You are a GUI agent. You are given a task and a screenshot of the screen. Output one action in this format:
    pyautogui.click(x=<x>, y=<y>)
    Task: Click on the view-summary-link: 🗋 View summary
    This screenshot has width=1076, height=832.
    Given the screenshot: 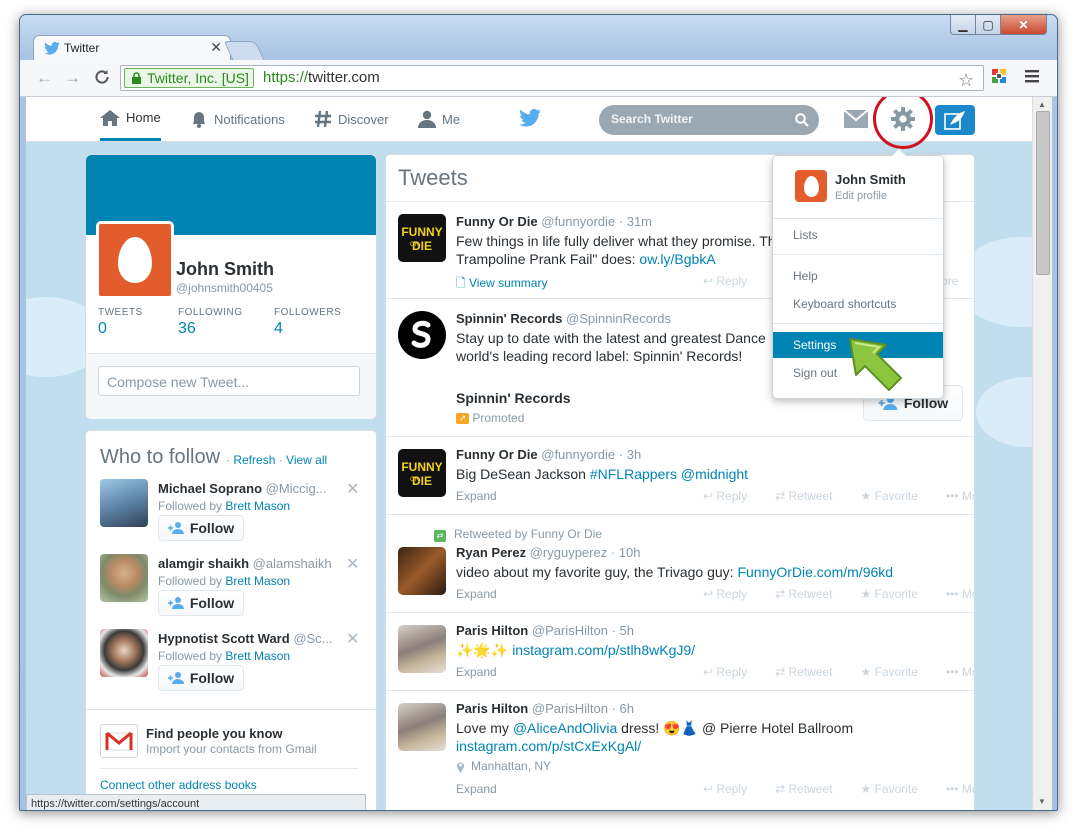 What is the action you would take?
    pyautogui.click(x=501, y=284)
    